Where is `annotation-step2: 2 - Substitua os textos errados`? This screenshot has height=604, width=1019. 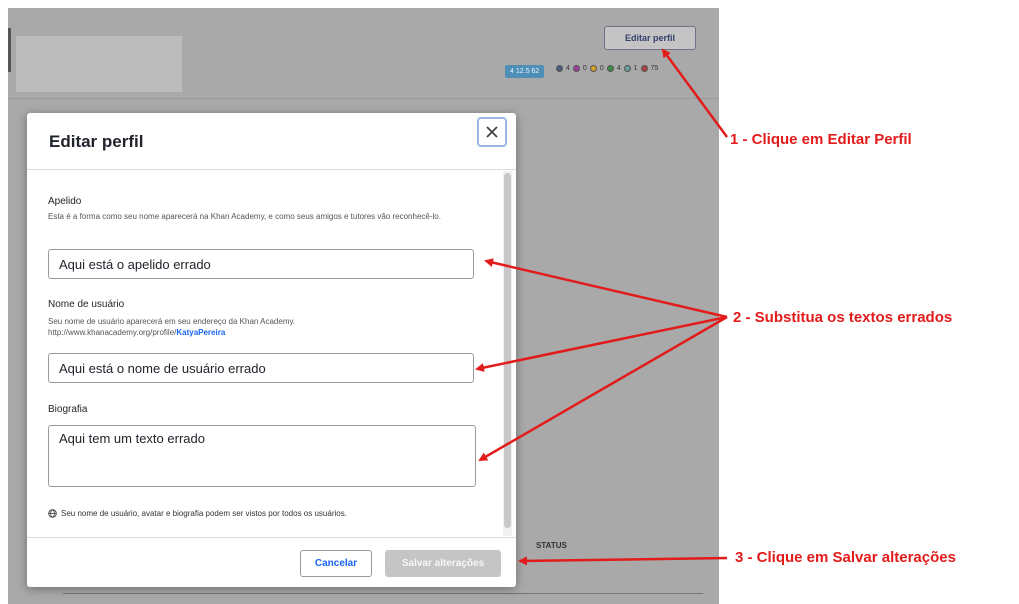 annotation-step2: 2 - Substitua os textos errados is located at coordinates (843, 317).